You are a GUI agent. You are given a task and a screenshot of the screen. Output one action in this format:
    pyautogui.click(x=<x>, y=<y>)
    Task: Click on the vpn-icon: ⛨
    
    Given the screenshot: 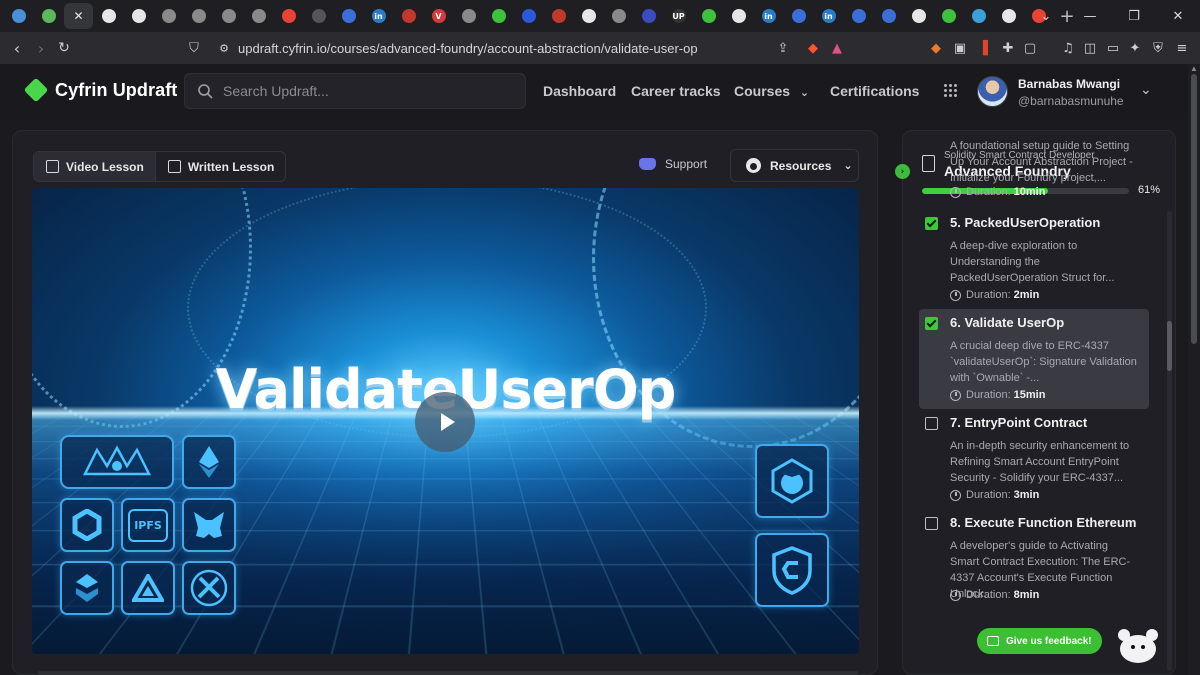 What is the action you would take?
    pyautogui.click(x=1158, y=48)
    